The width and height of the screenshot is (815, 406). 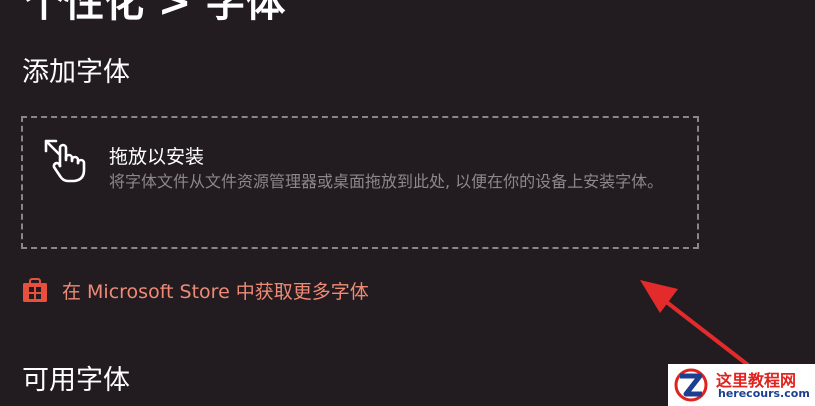 I want to click on annotation-arrow, so click(x=695, y=323).